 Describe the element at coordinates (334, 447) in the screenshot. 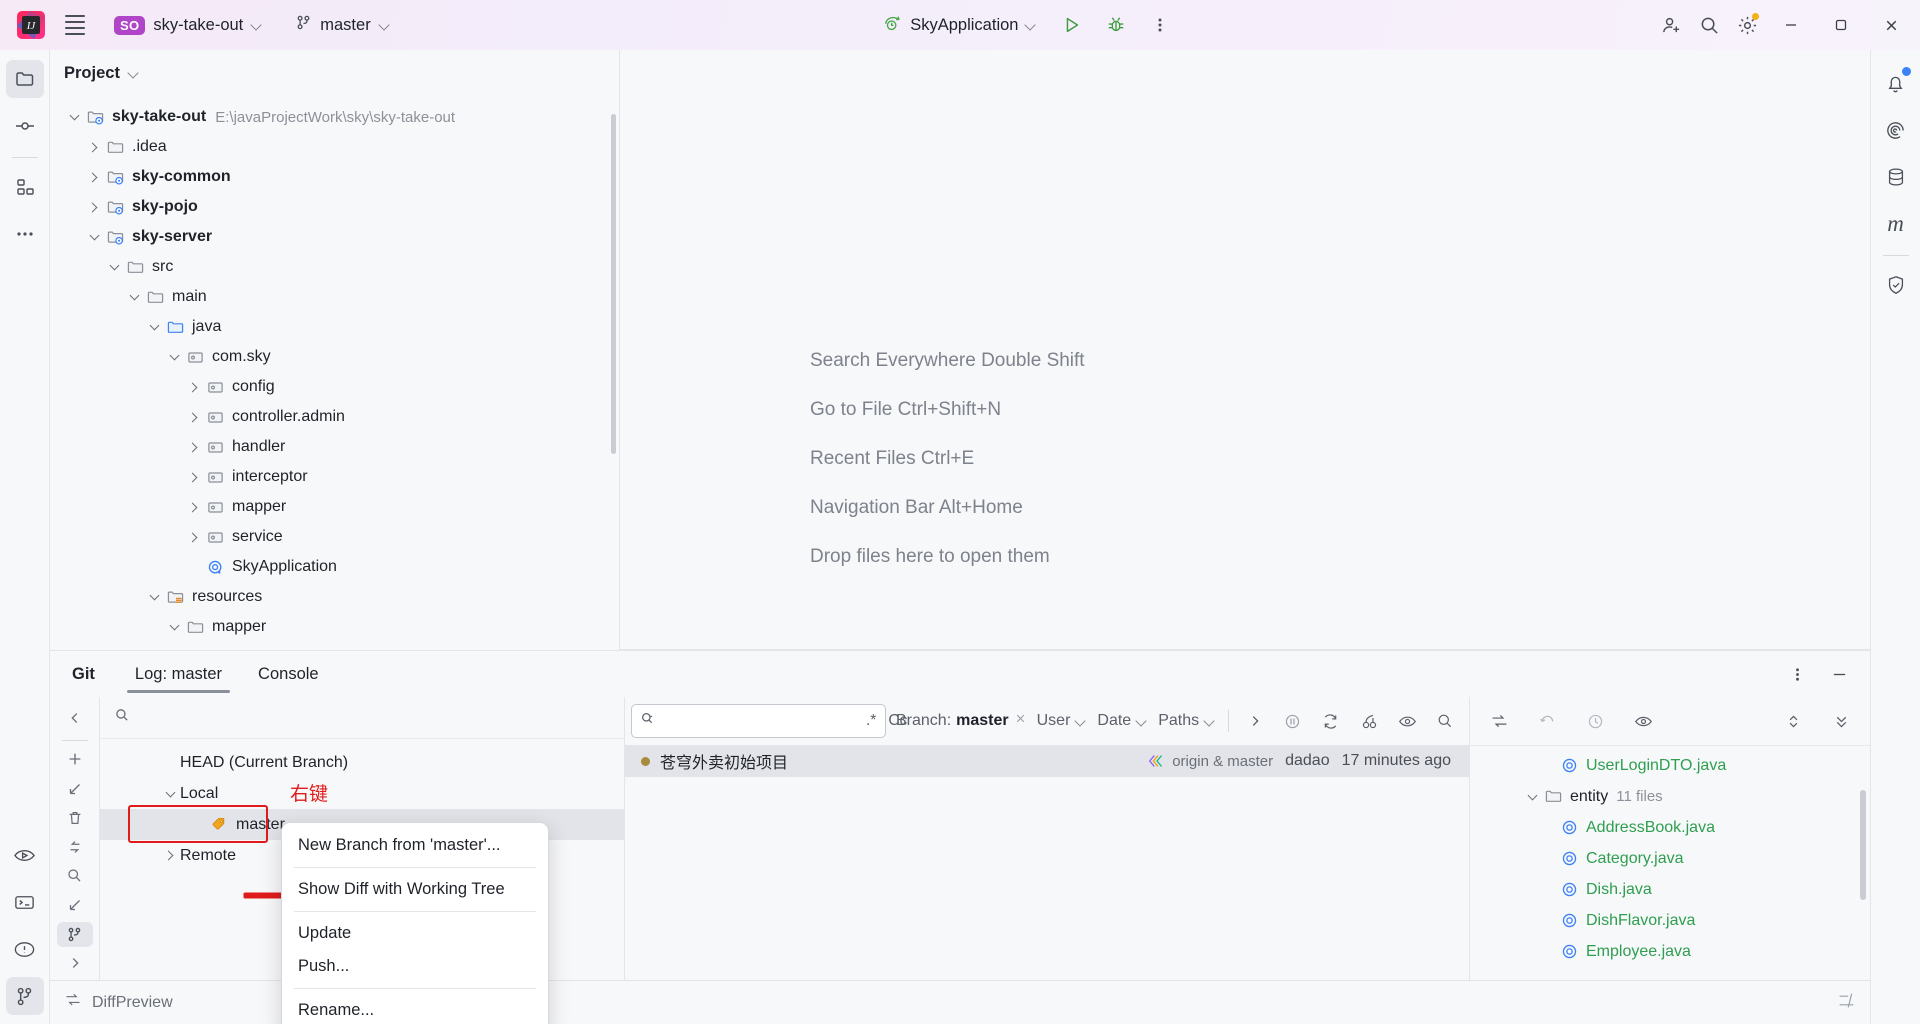

I see `tree-row: handler` at that location.